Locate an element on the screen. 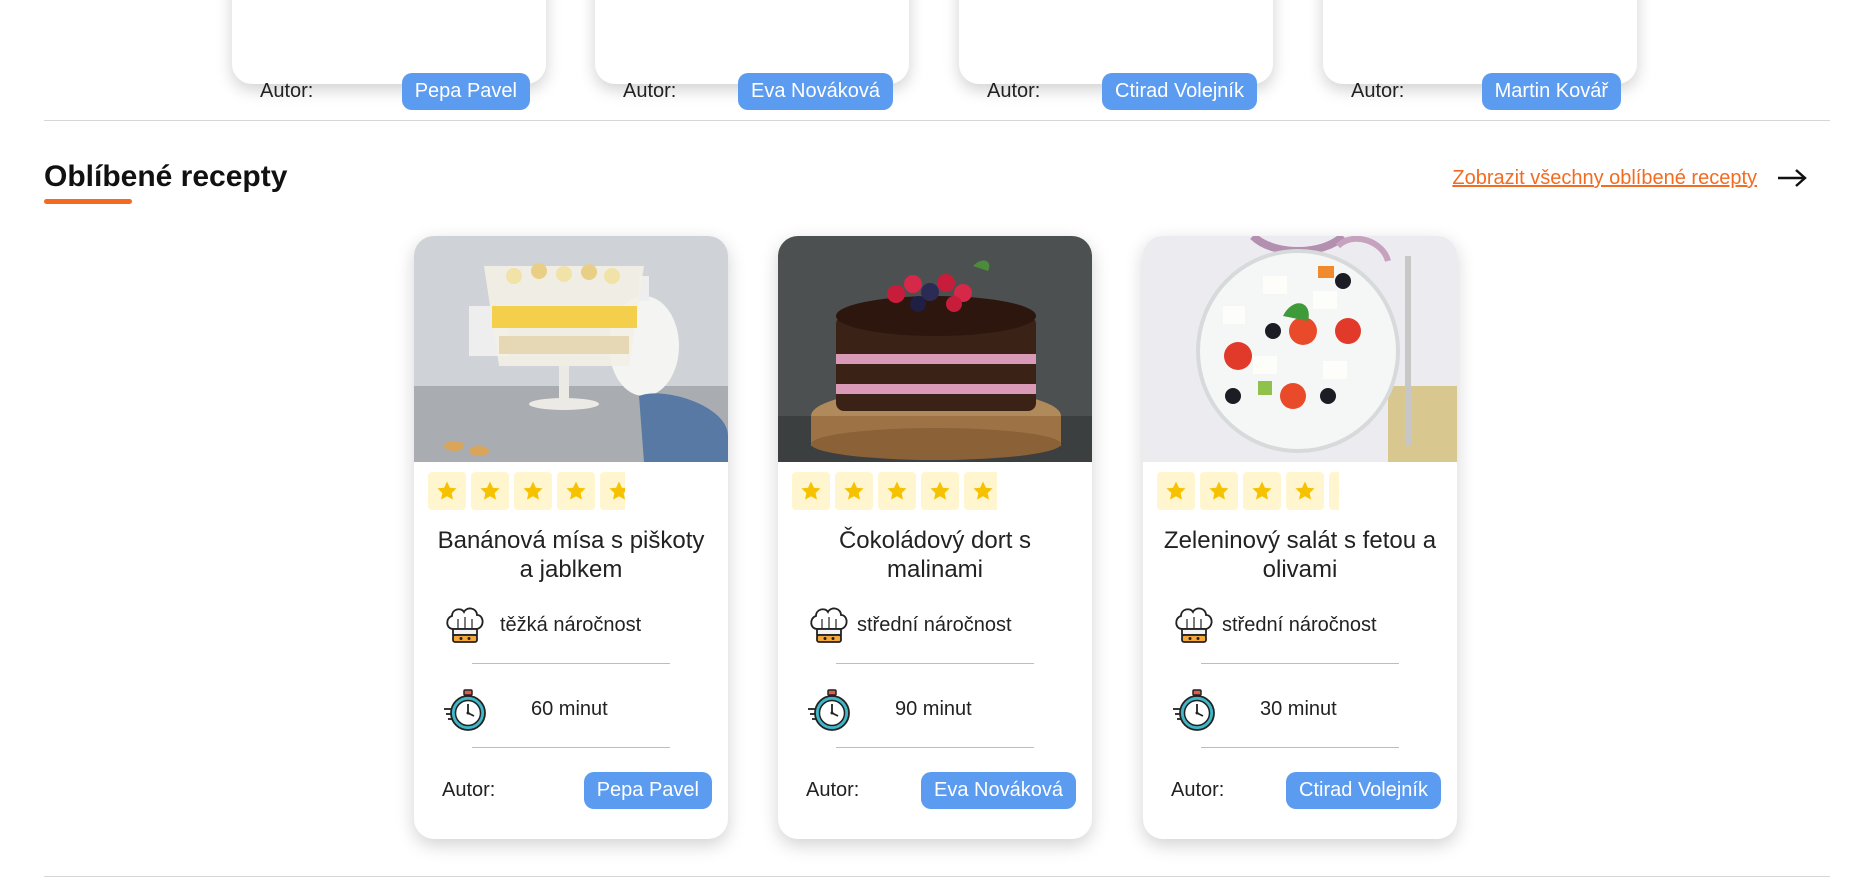  author-row: Autor: Martin Kovář is located at coordinates (1480, 91).